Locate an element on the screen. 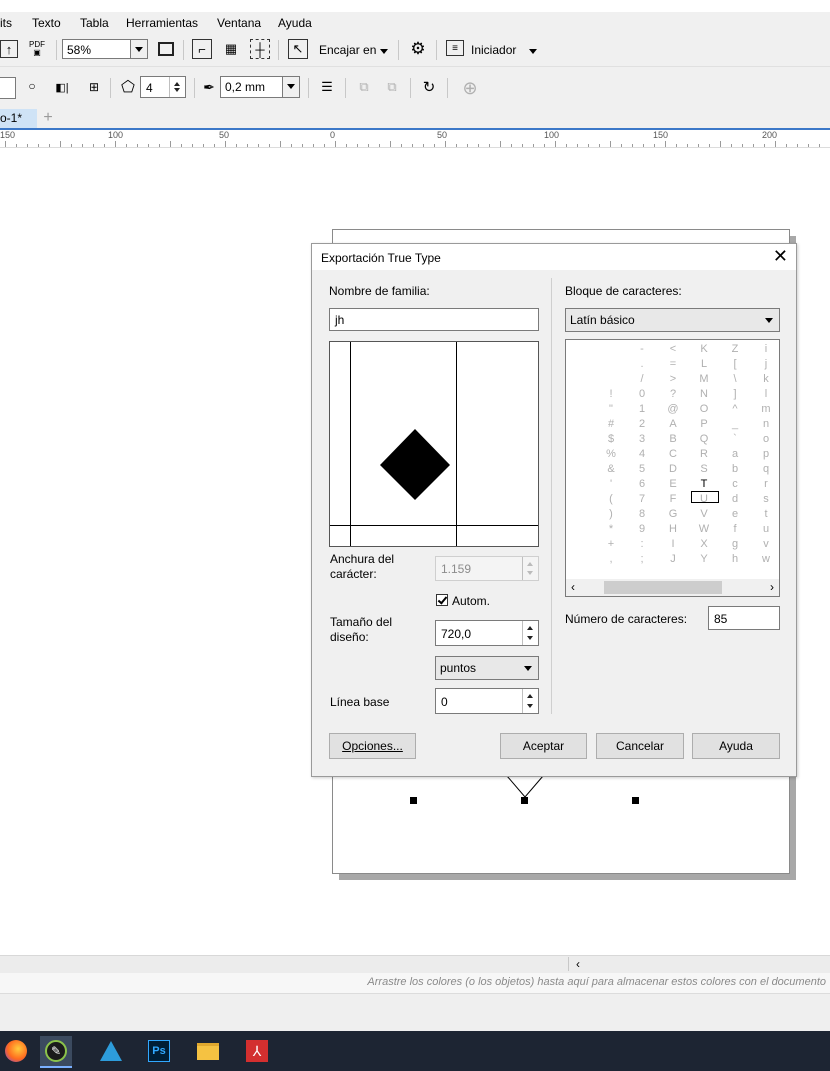  zoom-combo: 58% is located at coordinates (105, 49).